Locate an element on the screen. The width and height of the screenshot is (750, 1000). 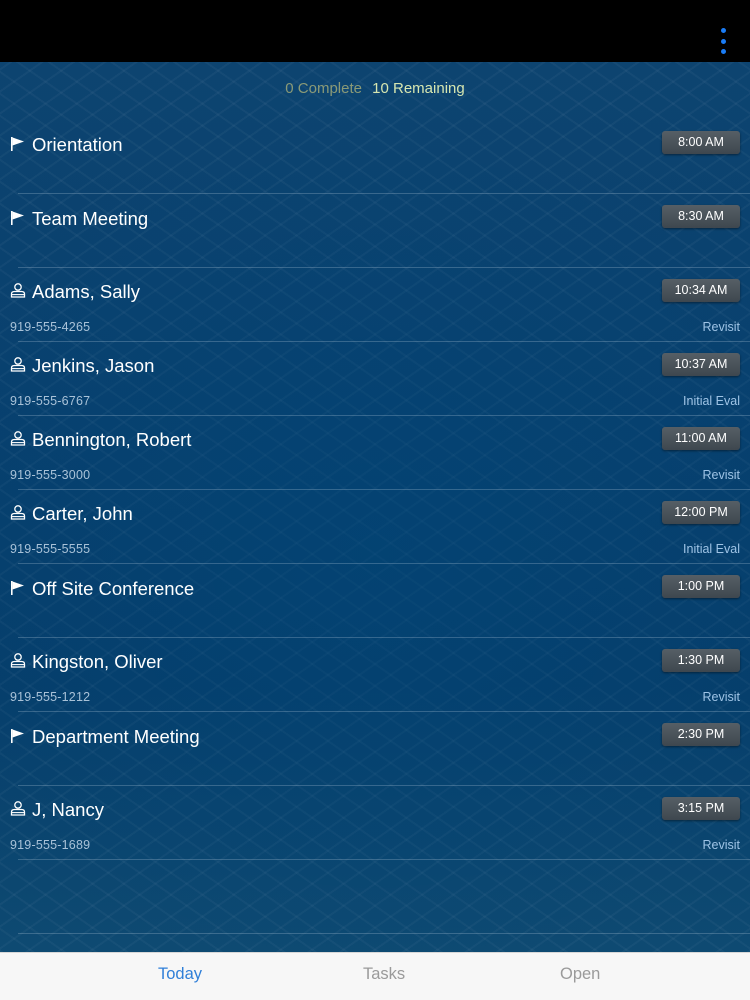
tab-today: Today is located at coordinates (180, 974).